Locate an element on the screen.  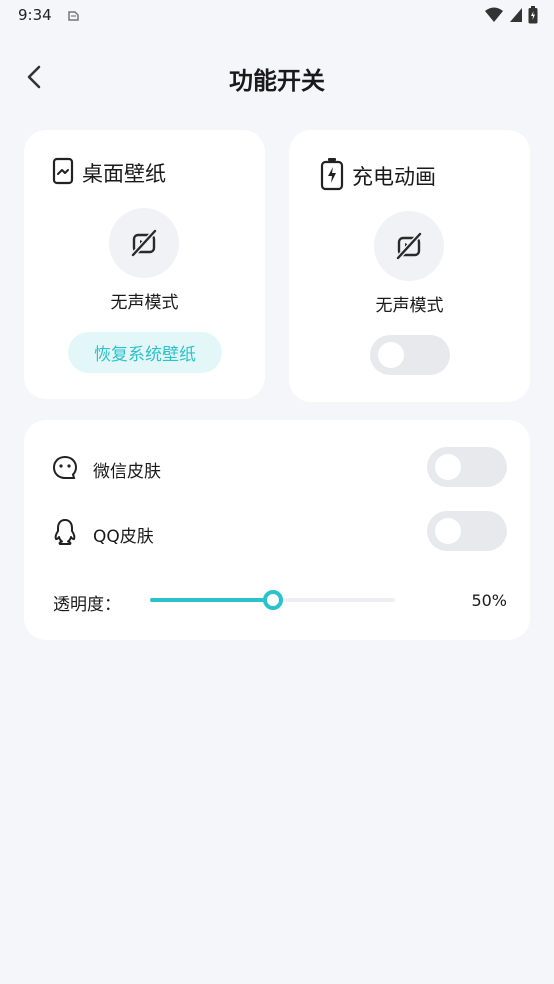
opacity-slider-fill is located at coordinates (211, 600).